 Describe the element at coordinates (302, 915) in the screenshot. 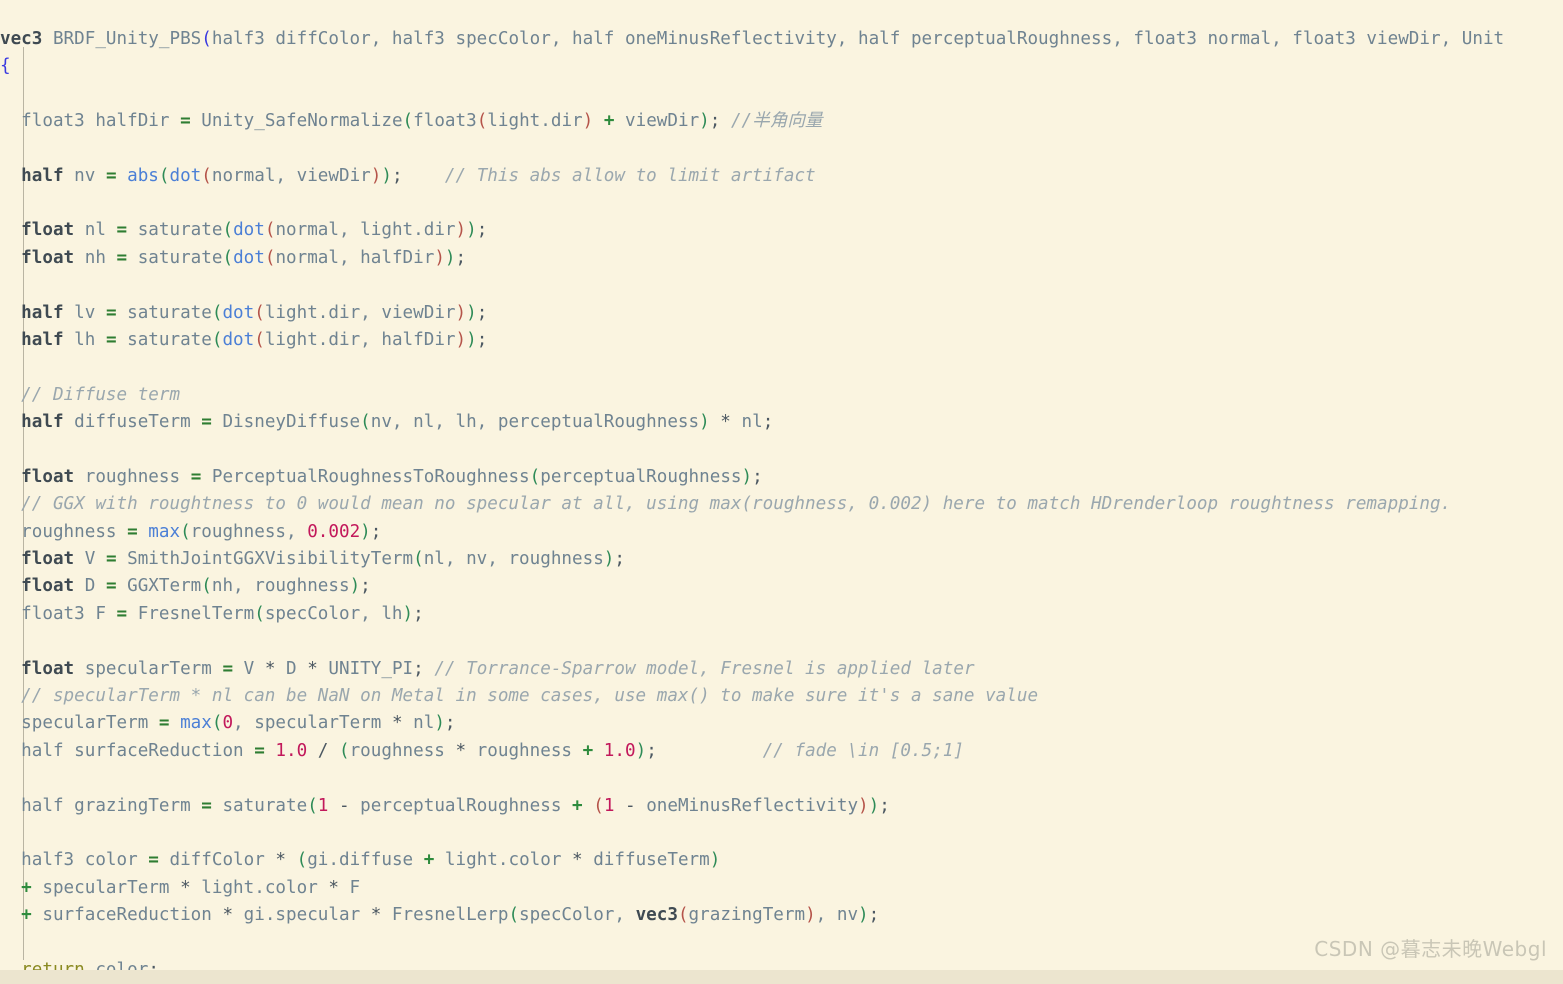

I see `token-expr: gi.specular` at that location.